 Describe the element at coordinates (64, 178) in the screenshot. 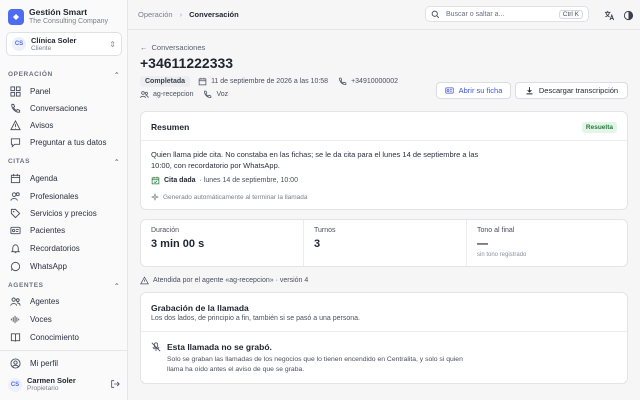

I see `sidebar-item-agenda: Agenda` at that location.